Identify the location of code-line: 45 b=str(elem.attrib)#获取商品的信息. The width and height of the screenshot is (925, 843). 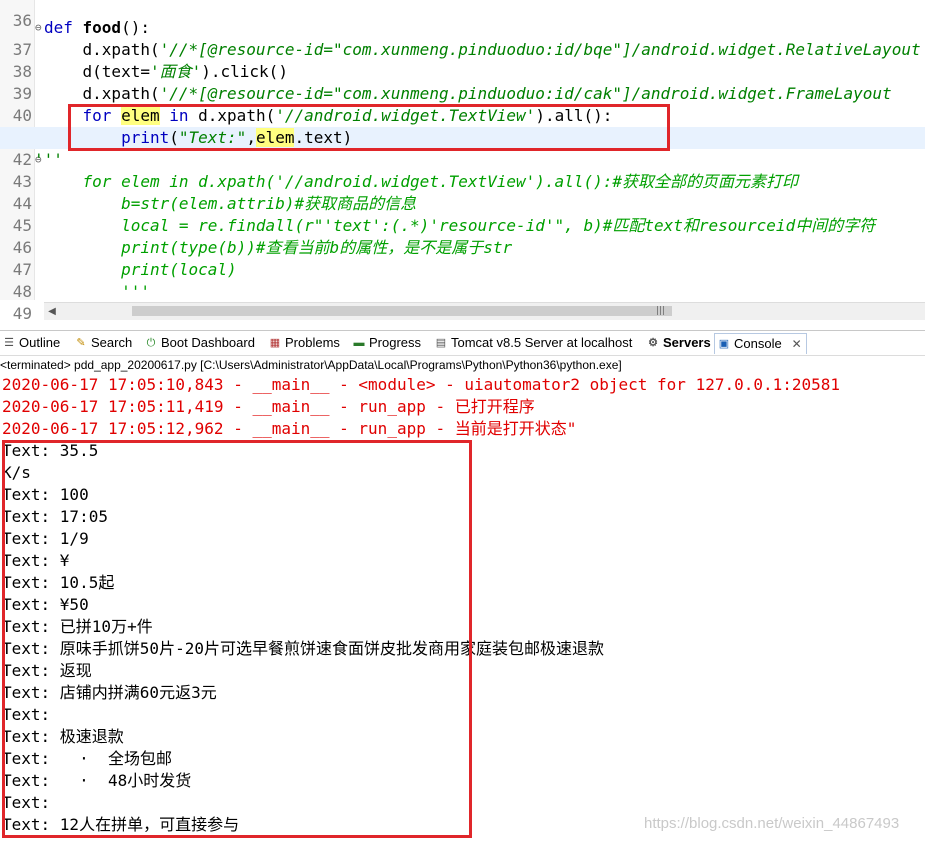
(462, 214).